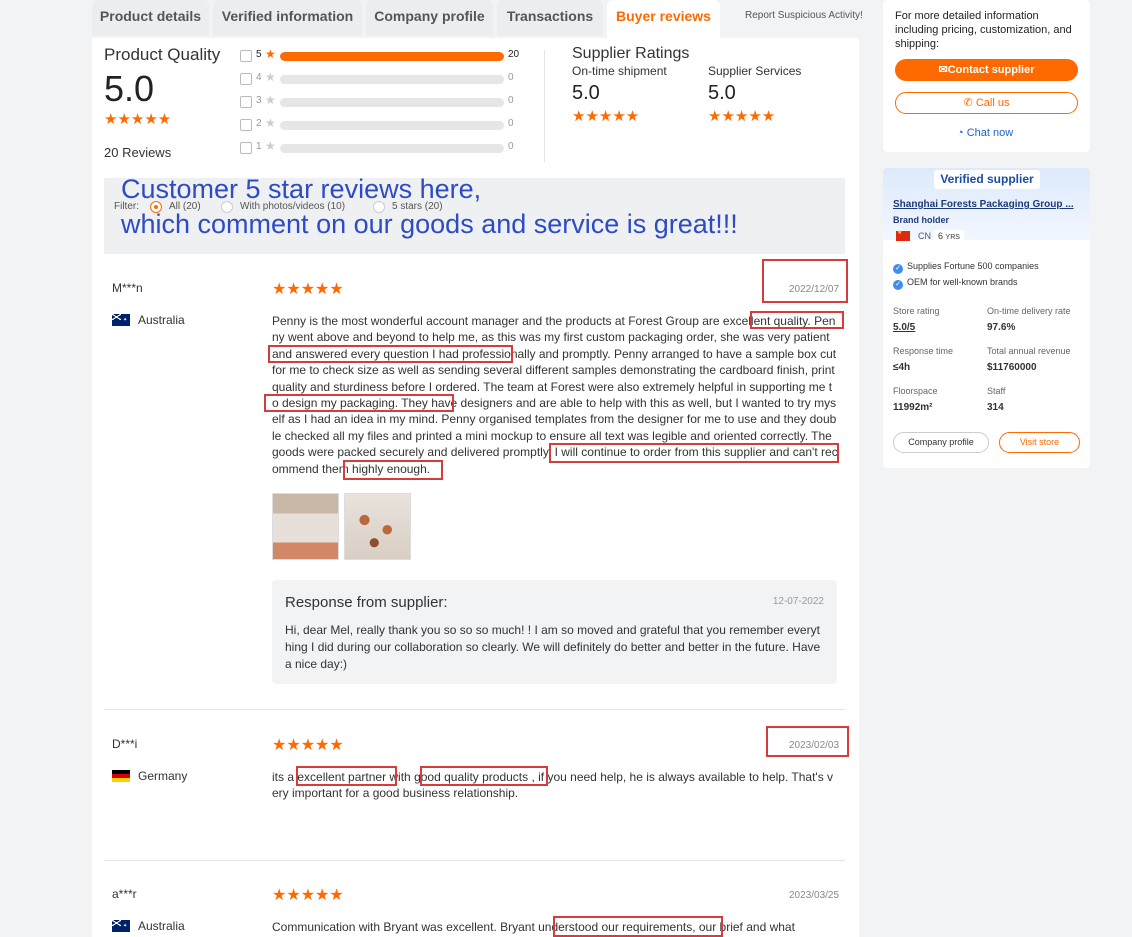  Describe the element at coordinates (1029, 351) in the screenshot. I see `annual-revenue-label: Total annual revenue` at that location.